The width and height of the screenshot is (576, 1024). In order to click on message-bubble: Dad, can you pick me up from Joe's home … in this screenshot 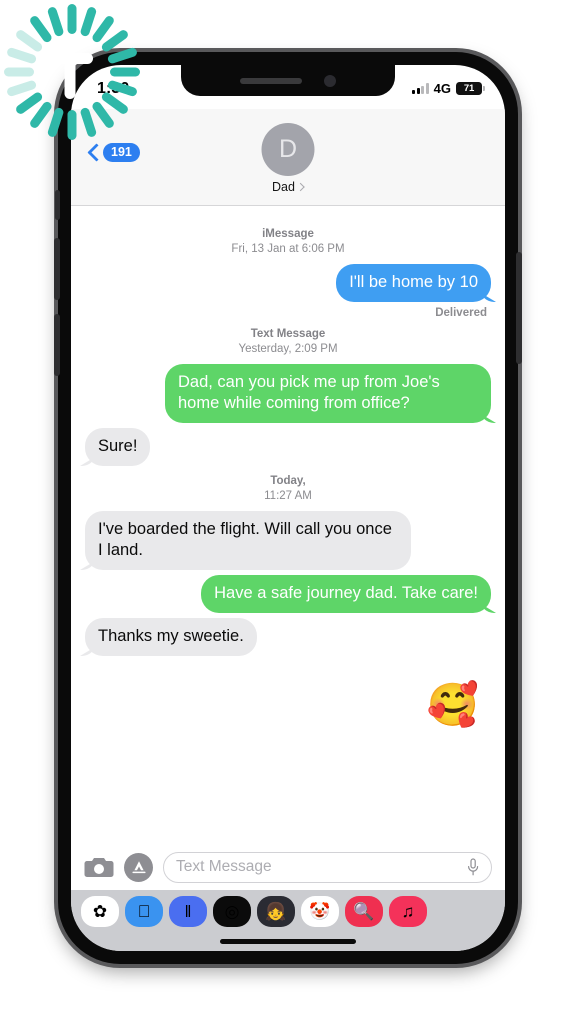, I will do `click(328, 393)`.